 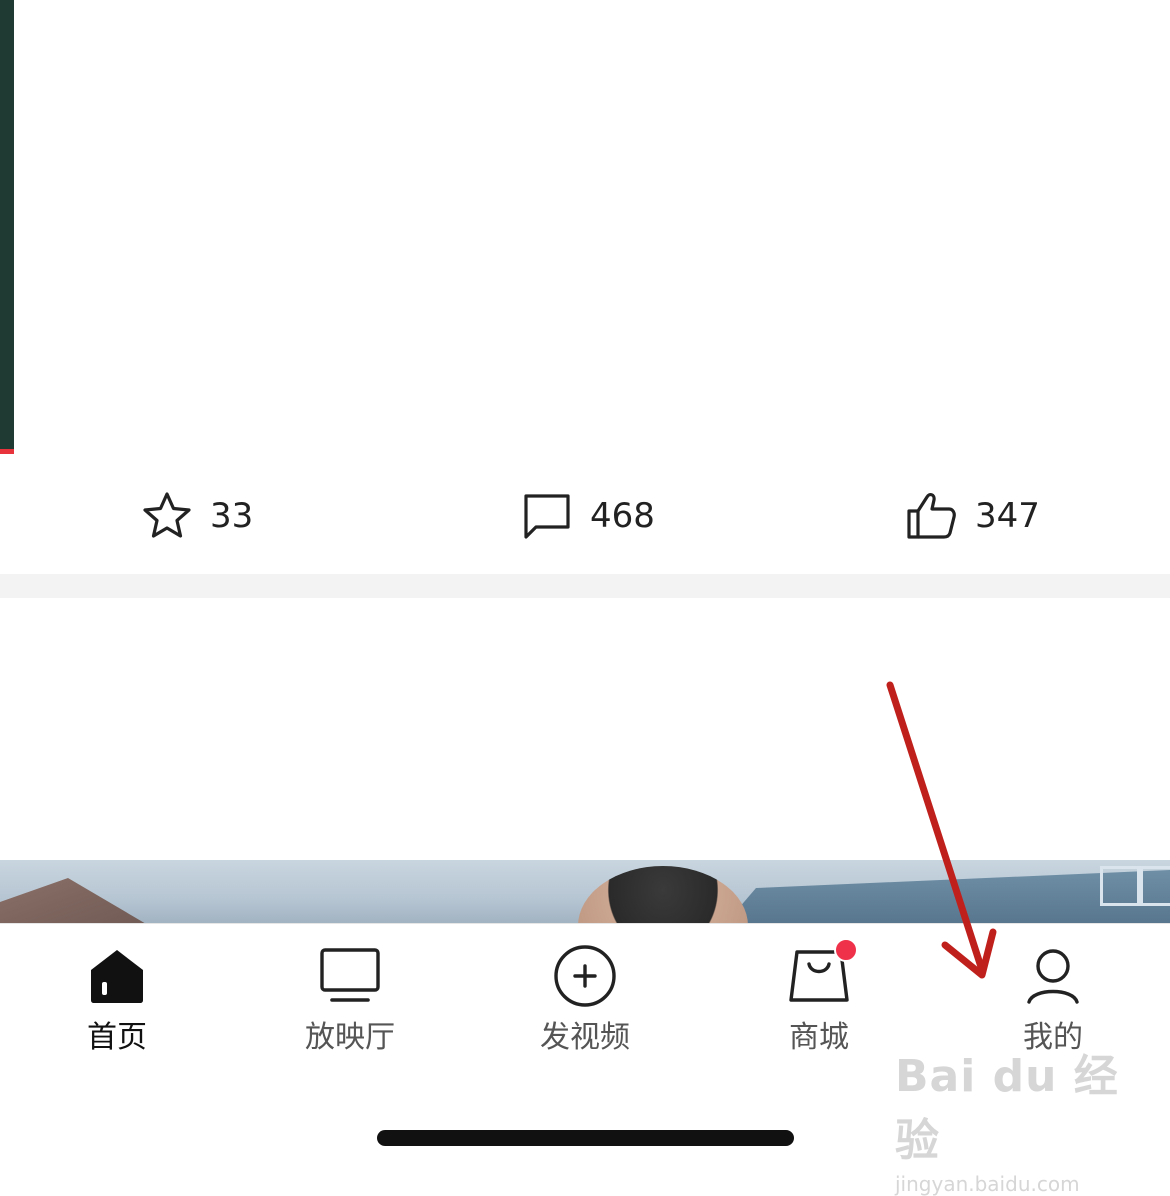 I want to click on watermark-logo: Bai du 经验 jingyan.baidu.com, so click(x=1025, y=1118).